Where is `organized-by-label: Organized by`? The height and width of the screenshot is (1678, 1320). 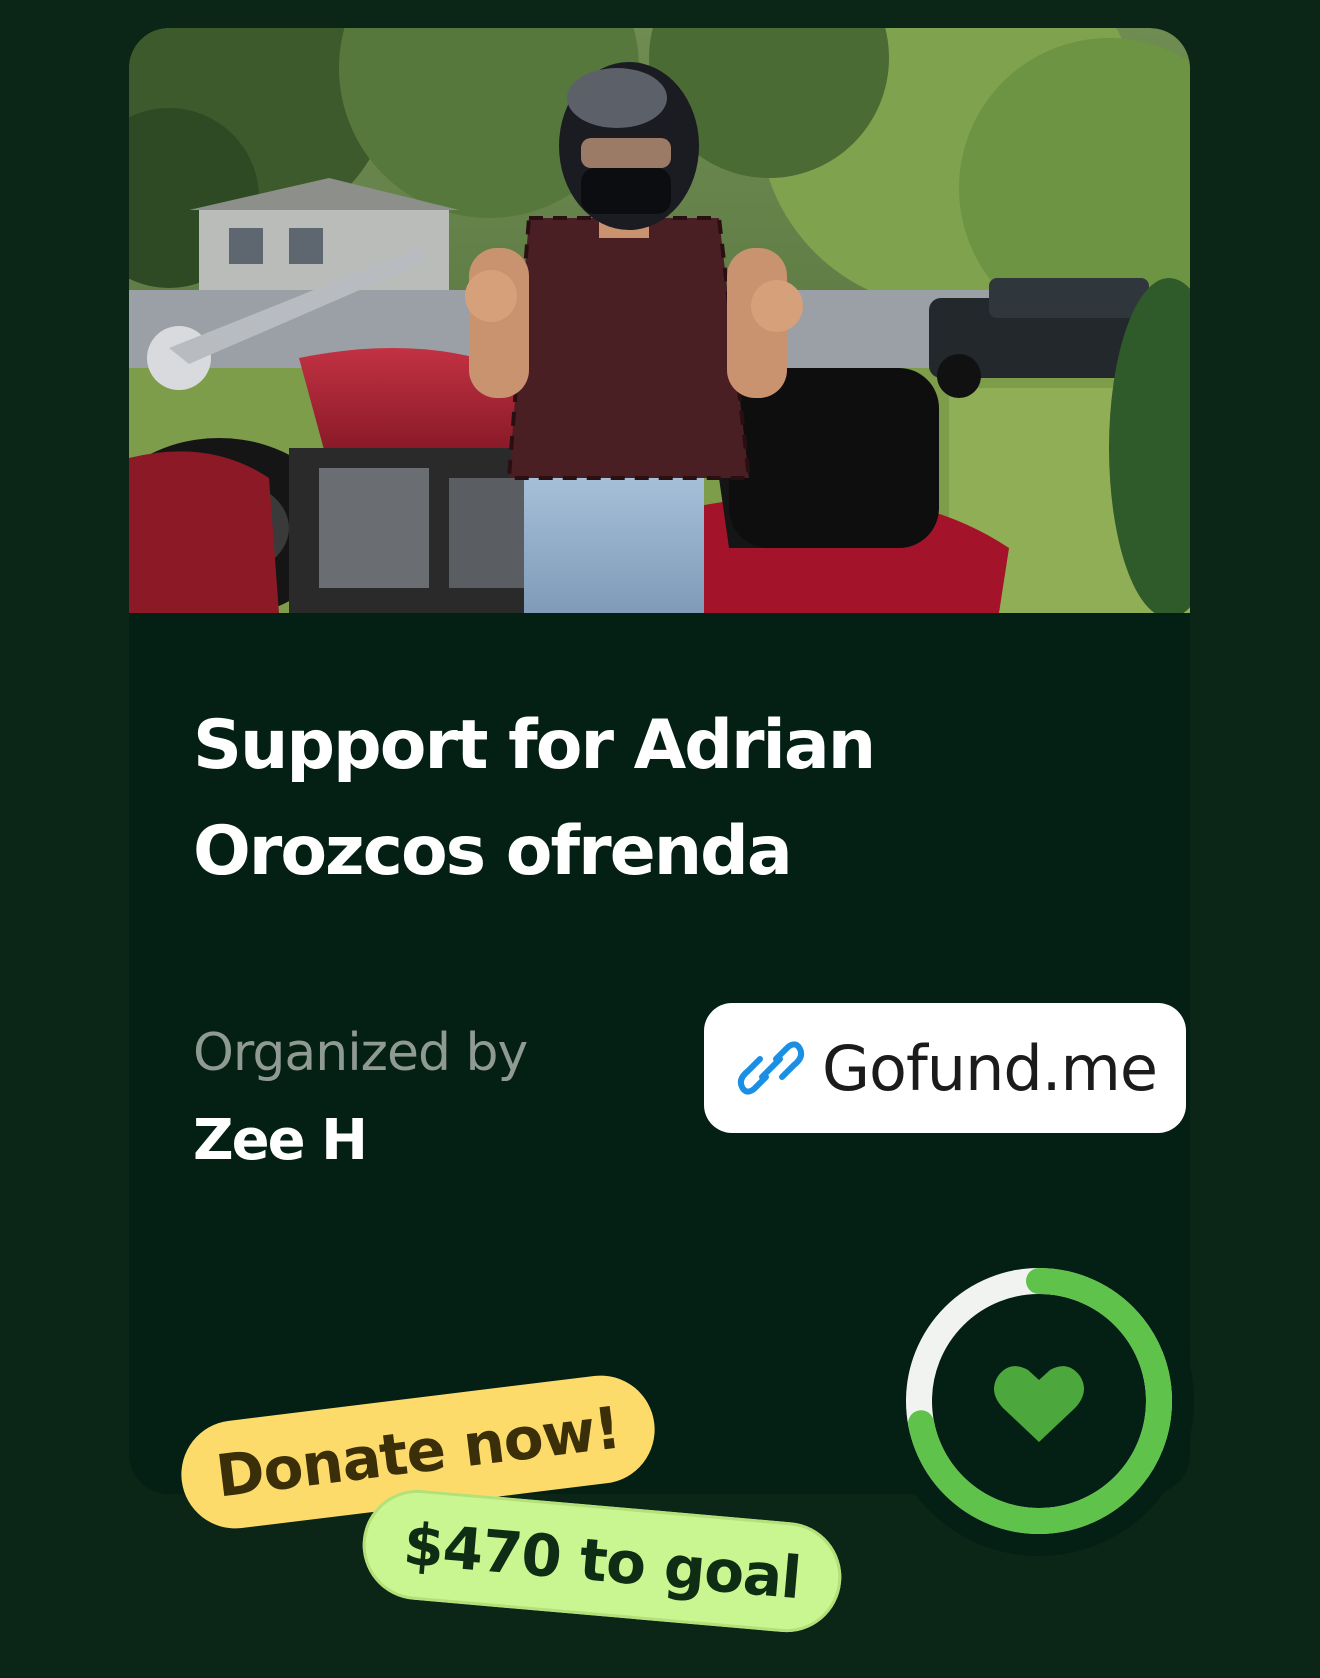
organized-by-label: Organized by is located at coordinates (360, 1053).